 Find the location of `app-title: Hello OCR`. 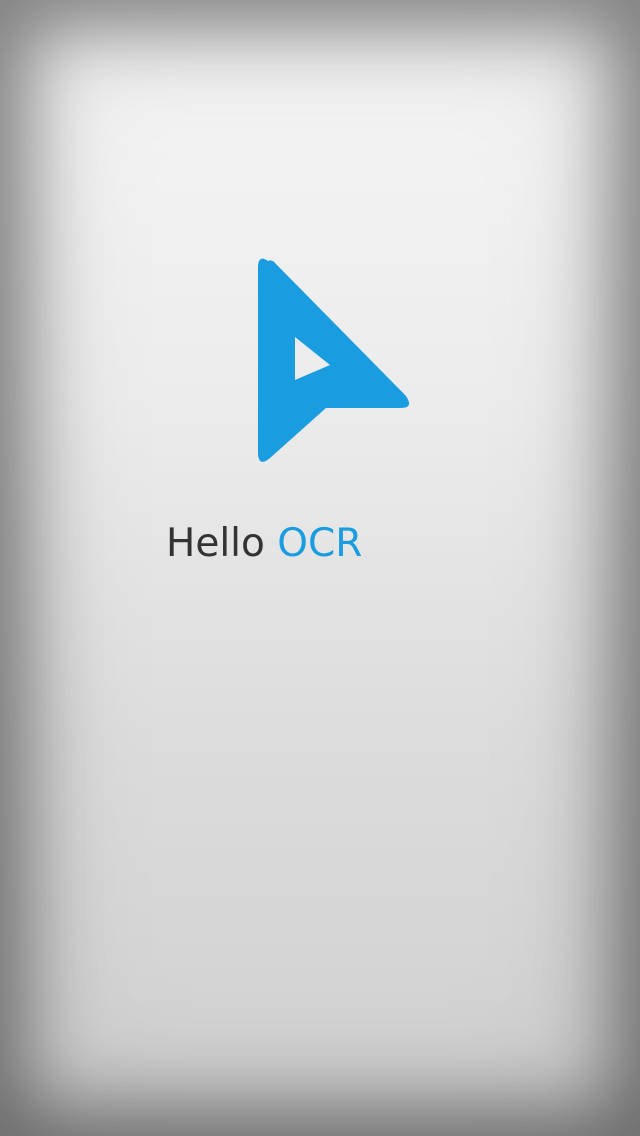

app-title: Hello OCR is located at coordinates (264, 544).